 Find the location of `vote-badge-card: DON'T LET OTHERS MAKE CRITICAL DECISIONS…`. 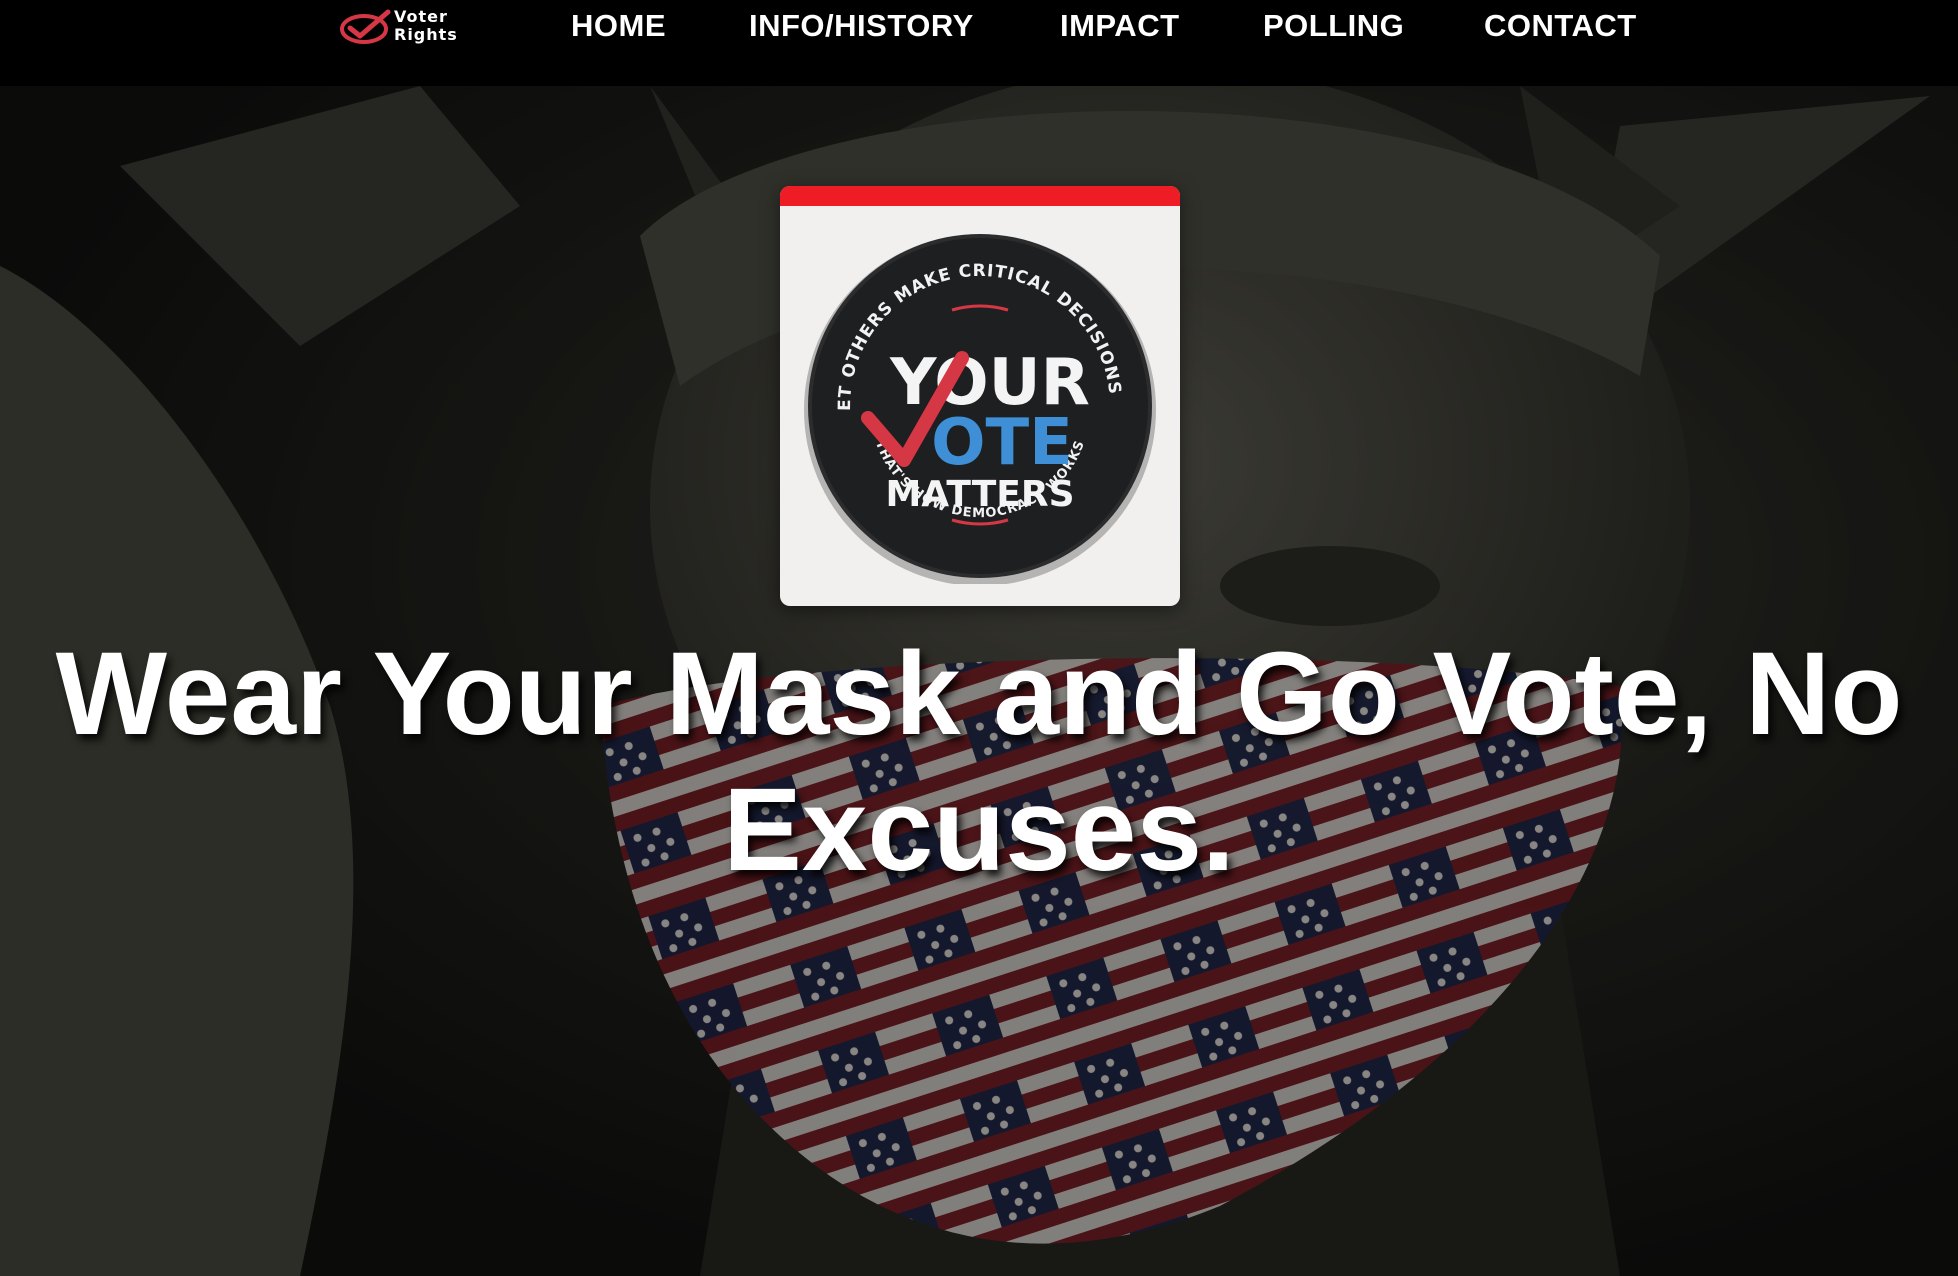

vote-badge-card: DON'T LET OTHERS MAKE CRITICAL DECISIONS… is located at coordinates (980, 396).